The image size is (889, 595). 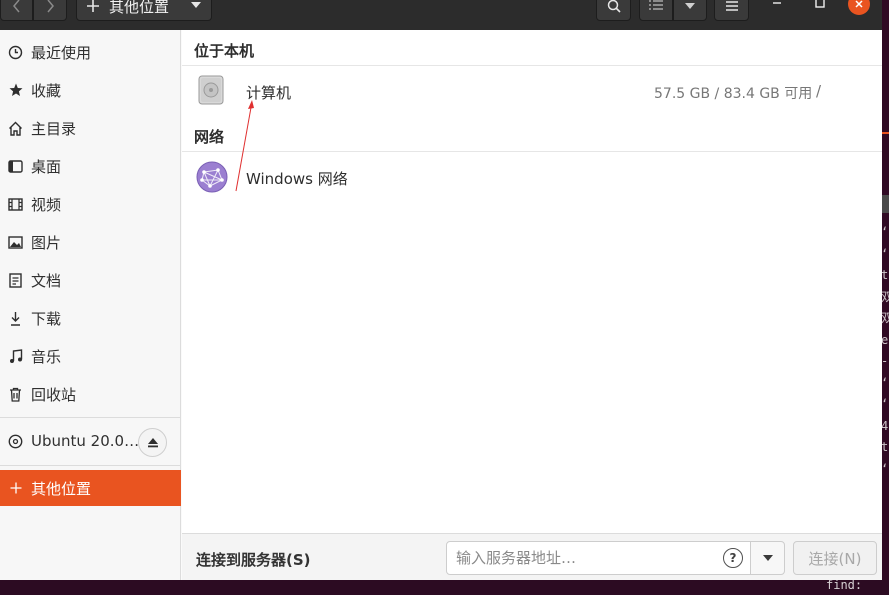 I want to click on sidebar-item-label: 视频, so click(x=46, y=204).